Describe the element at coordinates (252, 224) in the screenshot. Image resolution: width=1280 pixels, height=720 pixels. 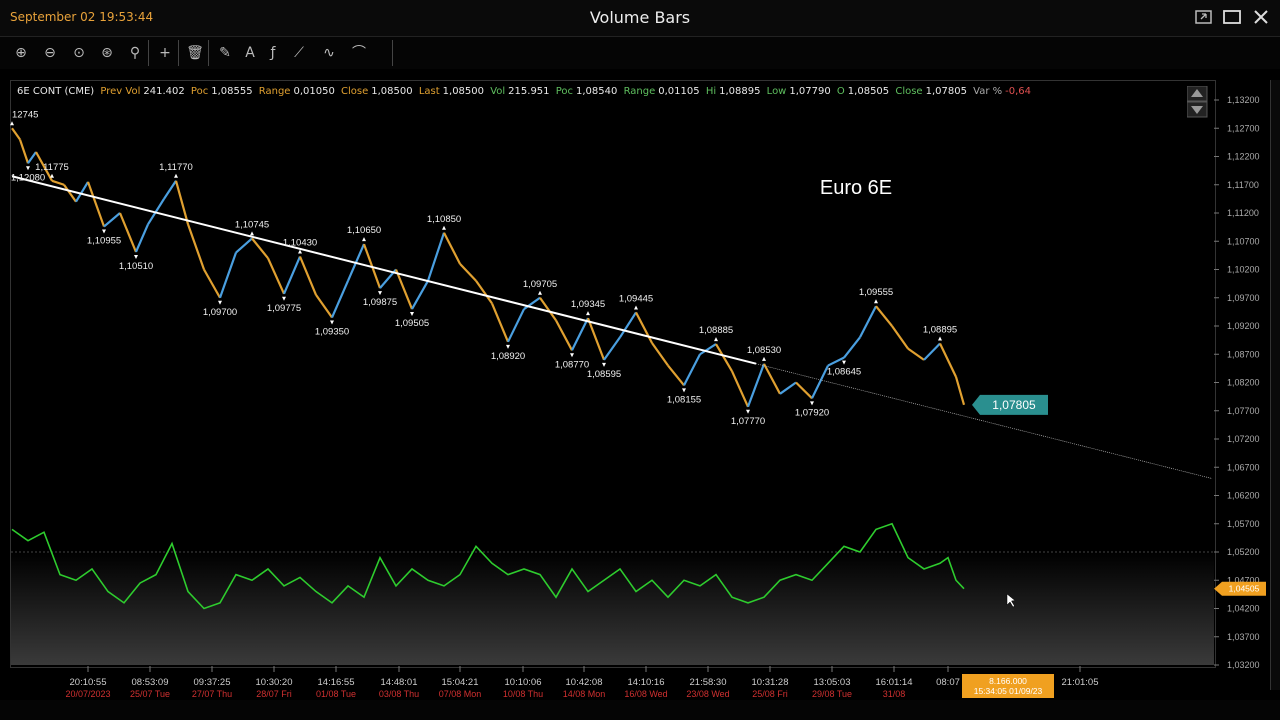
I see `pivot-label: 1,10745` at that location.